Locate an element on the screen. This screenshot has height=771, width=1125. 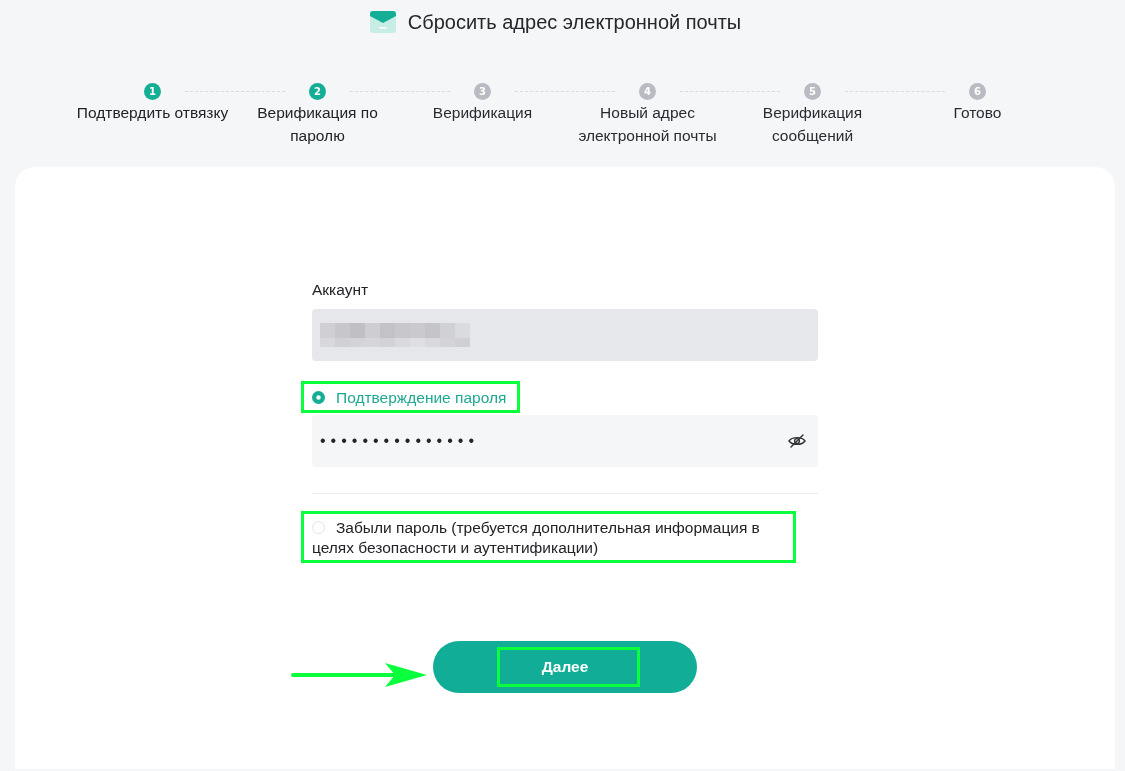
step-number: 1 is located at coordinates (152, 91).